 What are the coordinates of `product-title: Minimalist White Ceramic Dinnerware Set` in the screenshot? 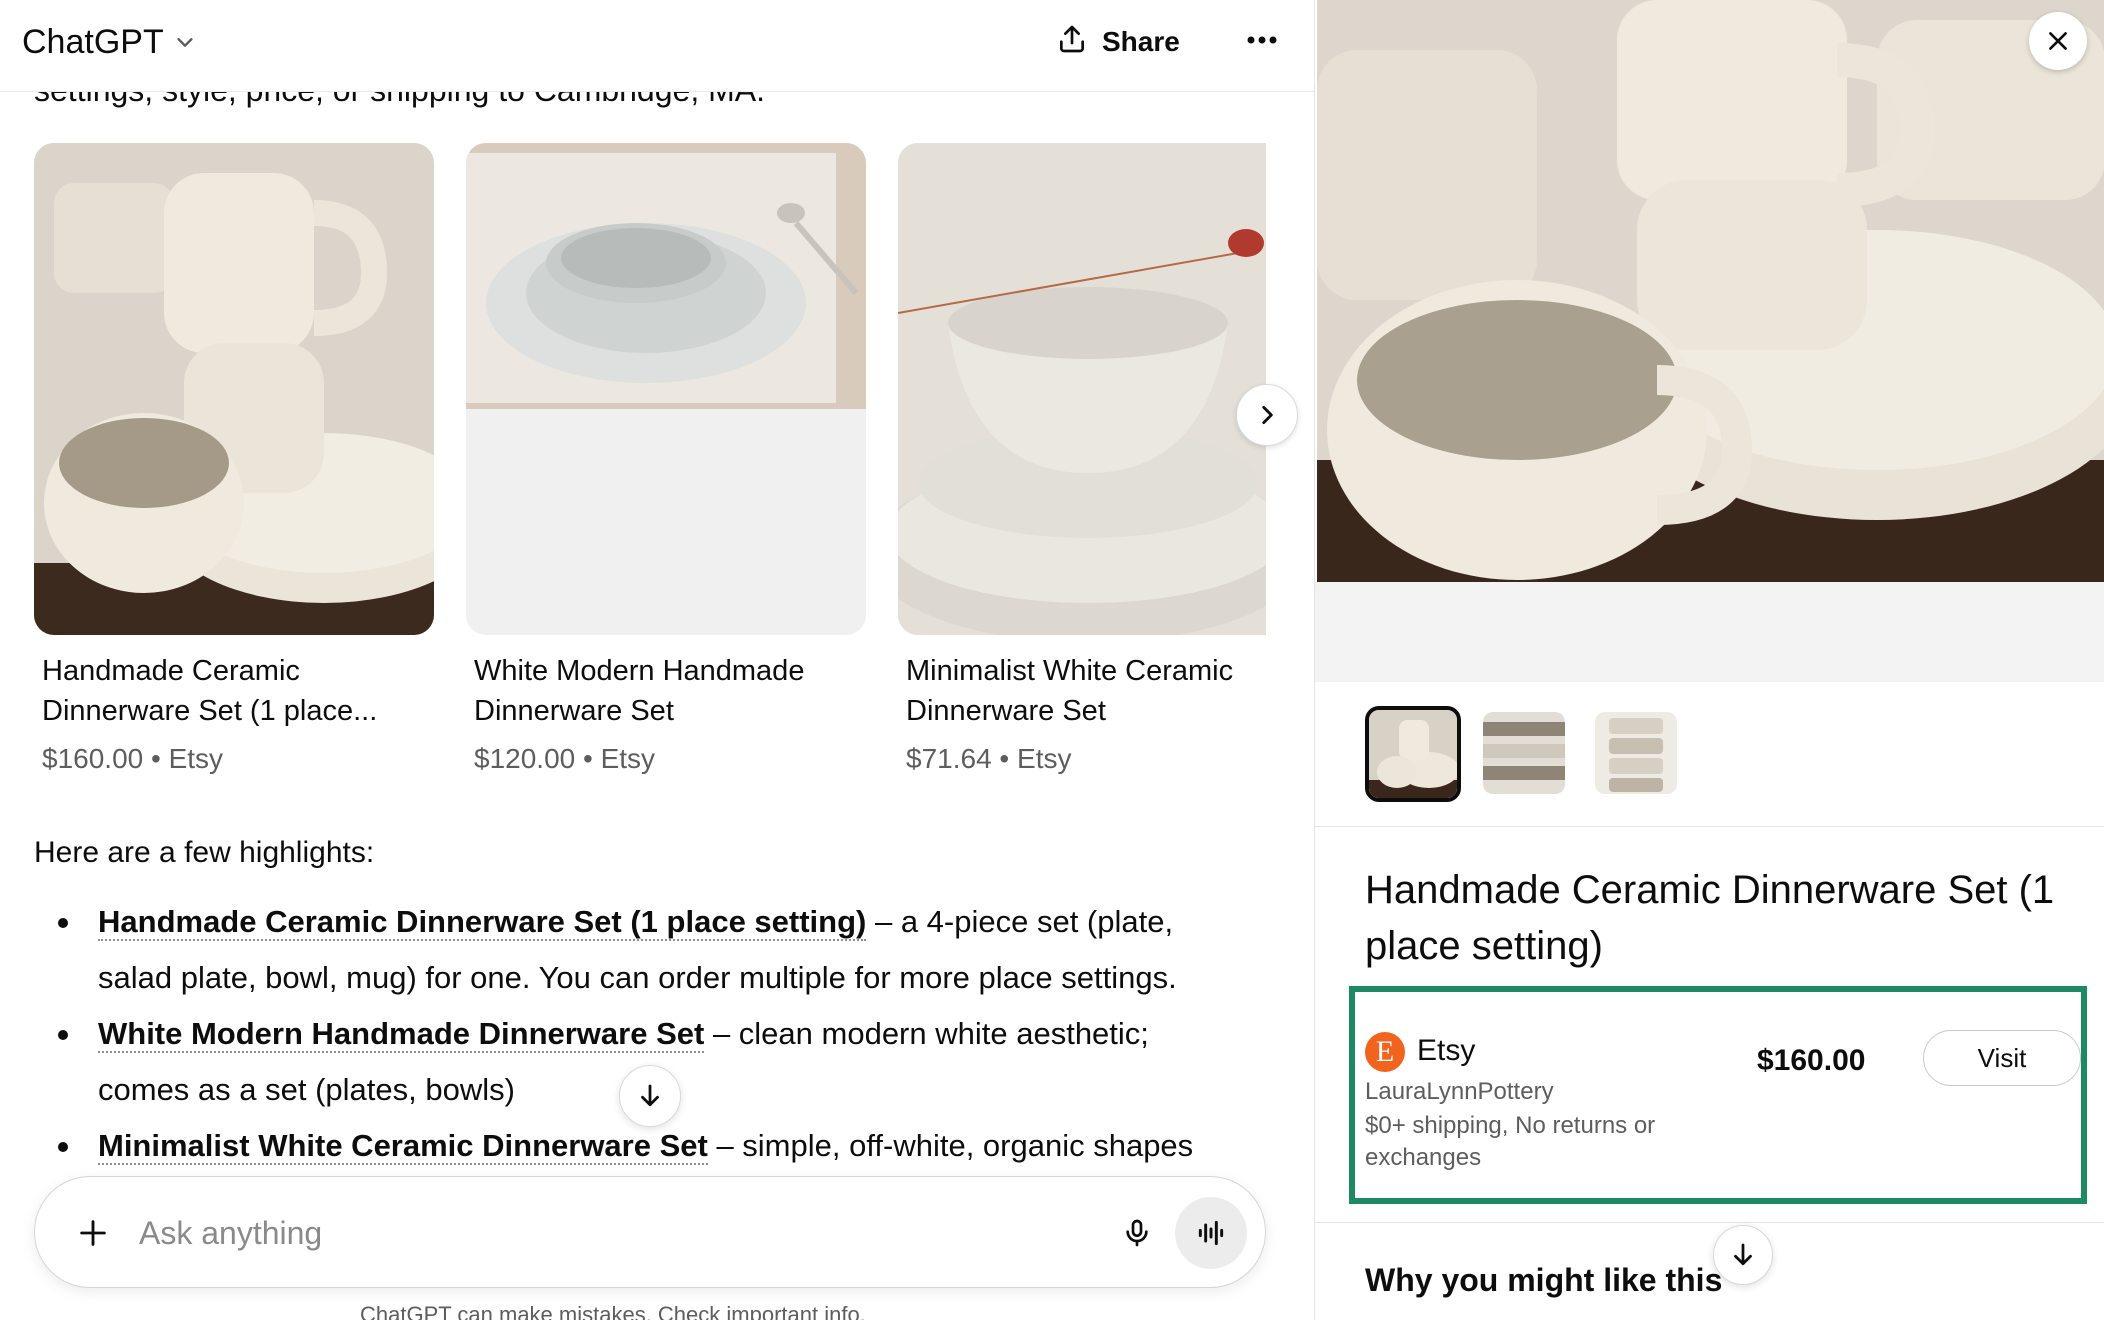 It's located at (1070, 691).